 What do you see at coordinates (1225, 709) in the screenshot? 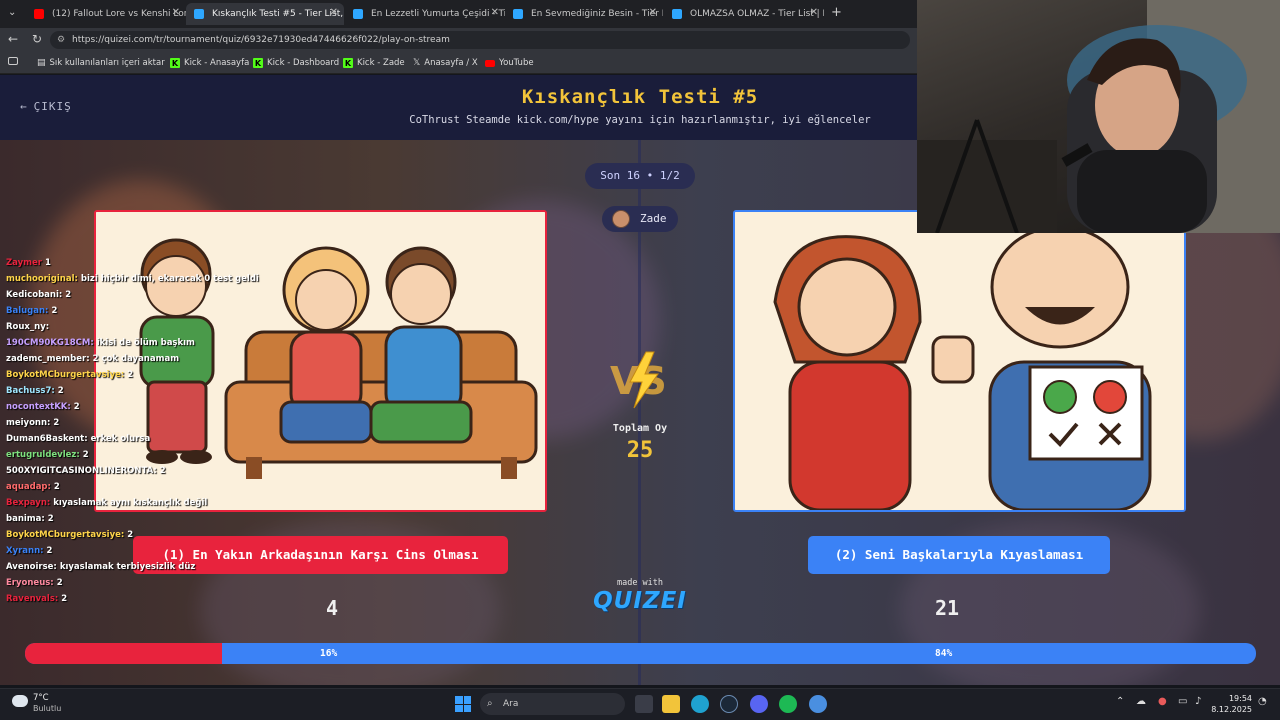
I see `clock-date: 8.12.2025` at bounding box center [1225, 709].